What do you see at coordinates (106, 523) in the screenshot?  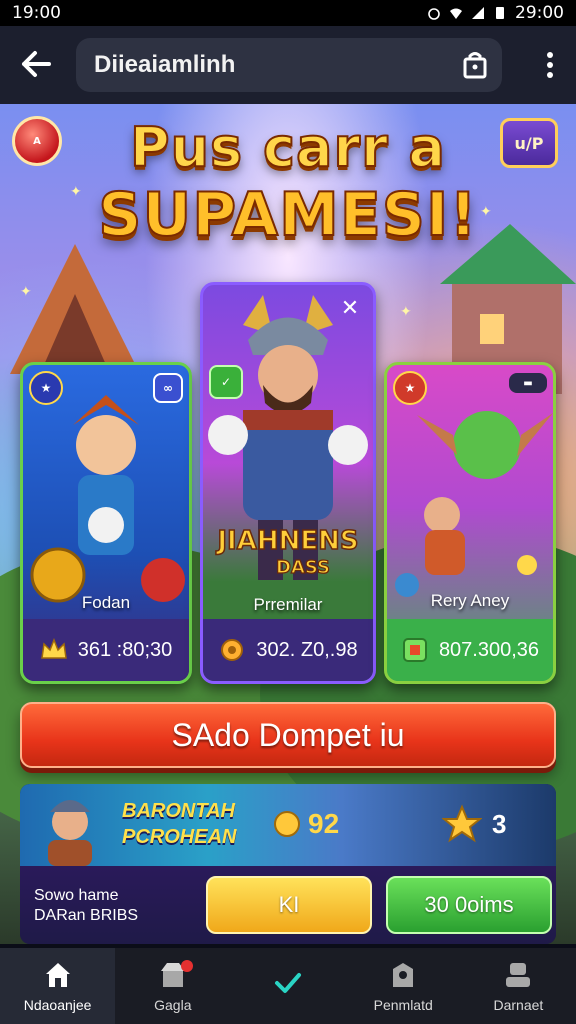 I see `character-card-left: ★ ∞ Fodan 361 :80;30` at bounding box center [106, 523].